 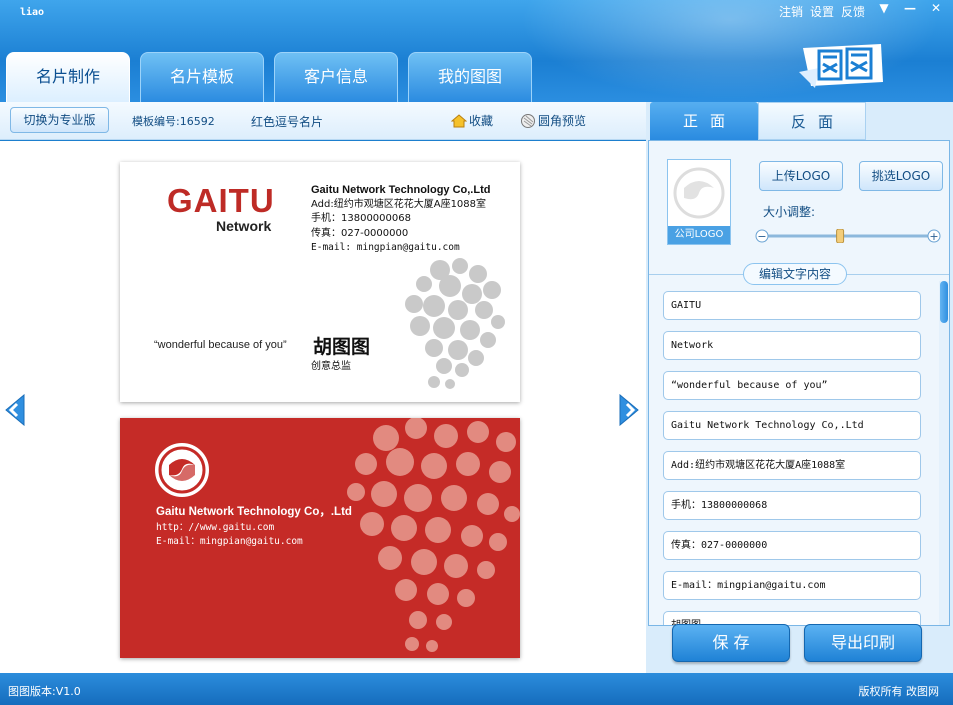 I want to click on menu-dropdown-icon: ▼, so click(x=884, y=9).